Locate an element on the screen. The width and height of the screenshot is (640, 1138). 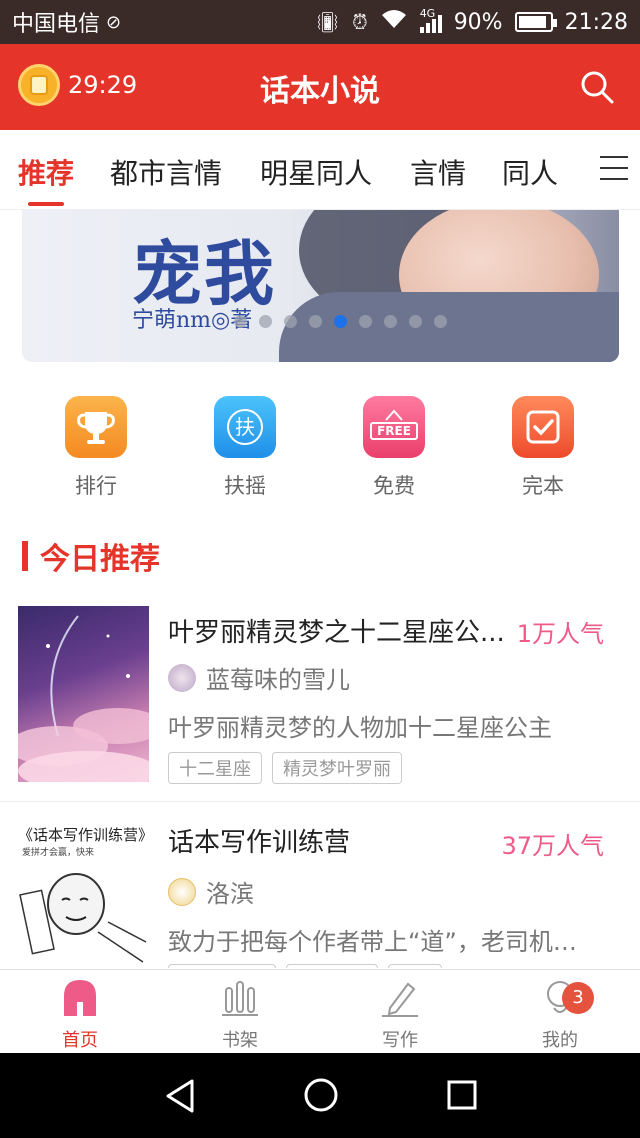
battery-percent: 90% is located at coordinates (478, 22).